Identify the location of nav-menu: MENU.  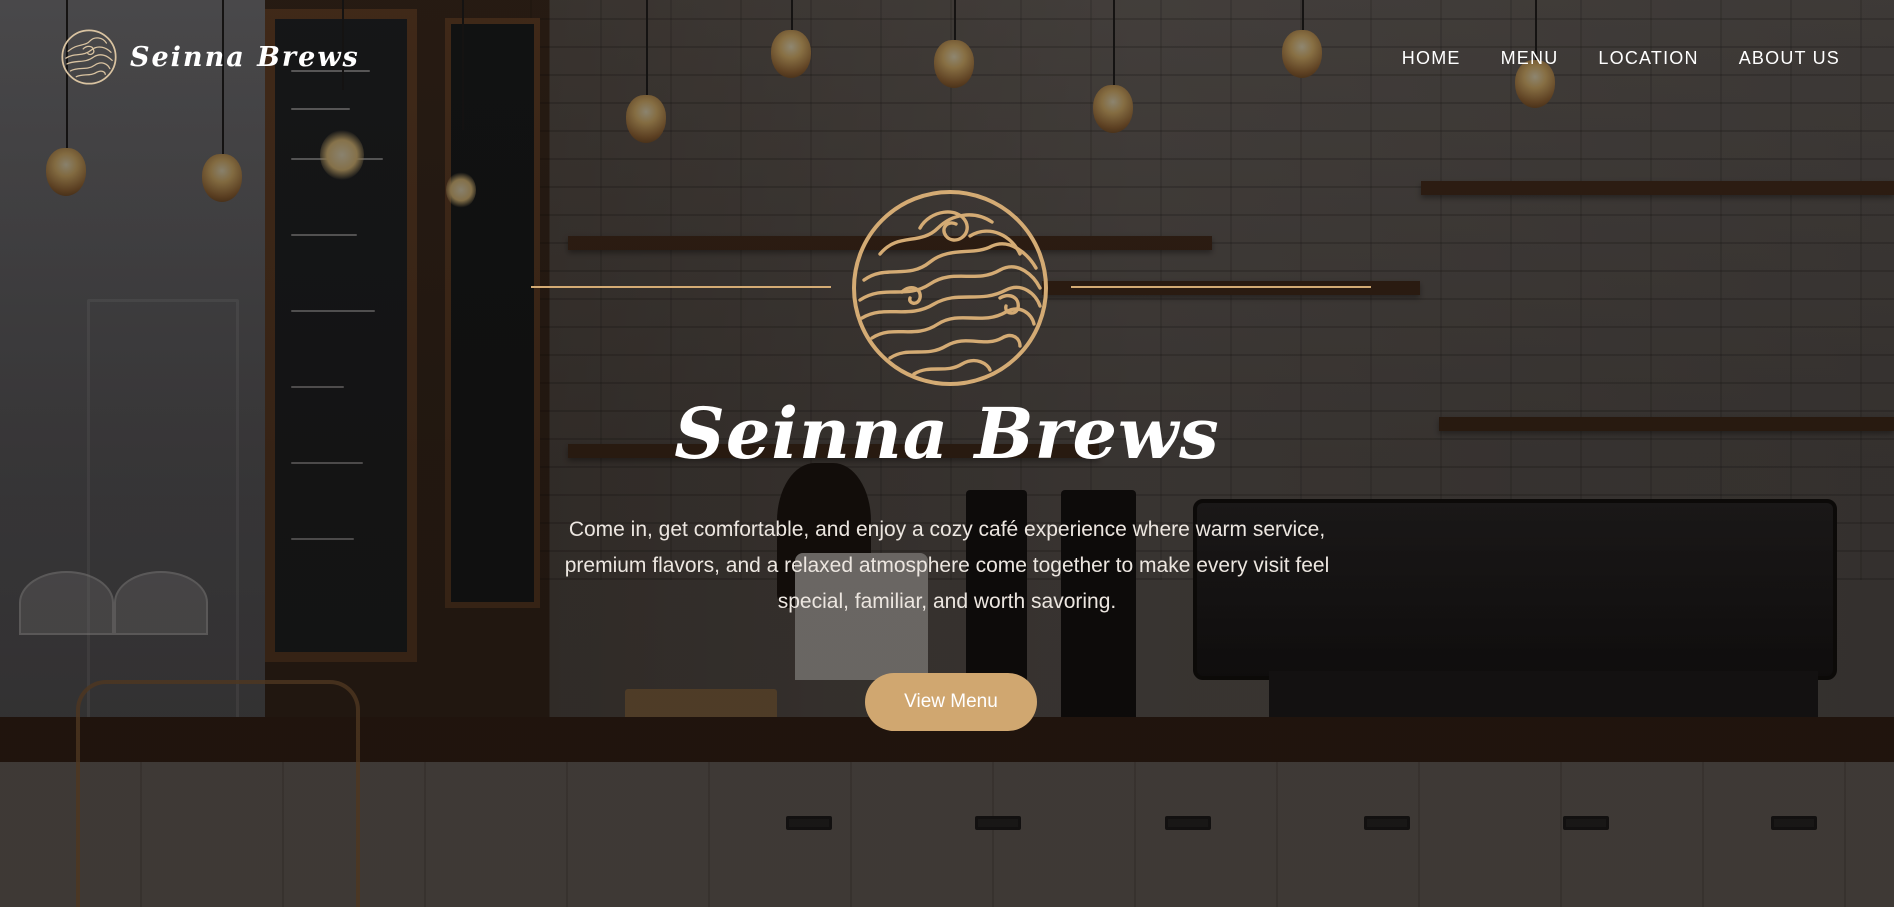
(1530, 58).